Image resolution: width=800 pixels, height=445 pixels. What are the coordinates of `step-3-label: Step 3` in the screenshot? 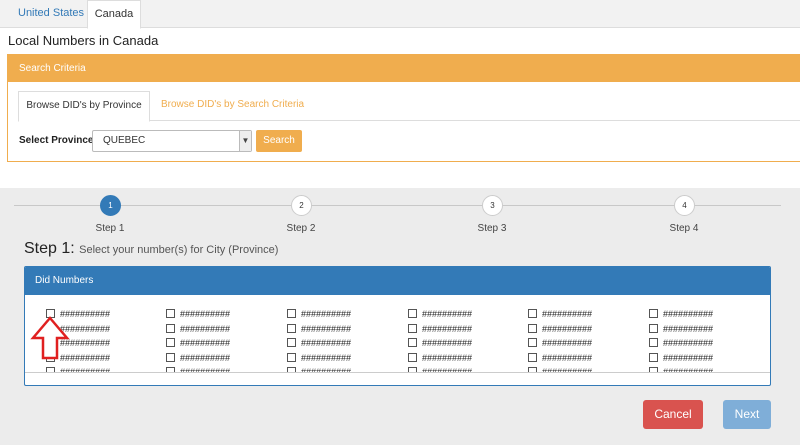 It's located at (492, 228).